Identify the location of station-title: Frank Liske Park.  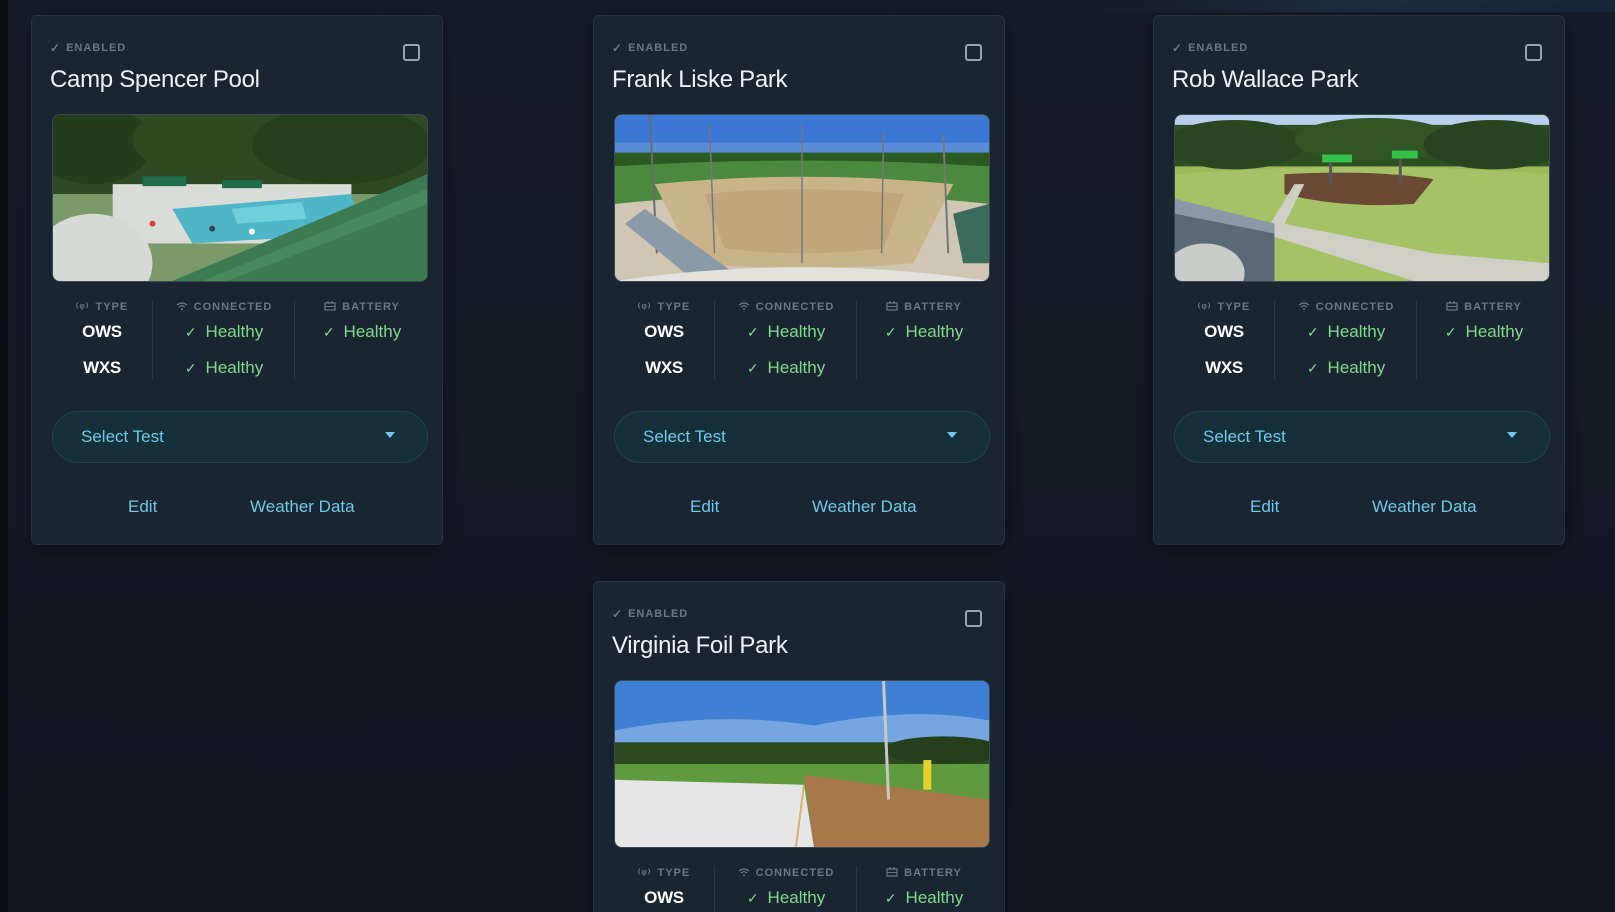
(700, 79).